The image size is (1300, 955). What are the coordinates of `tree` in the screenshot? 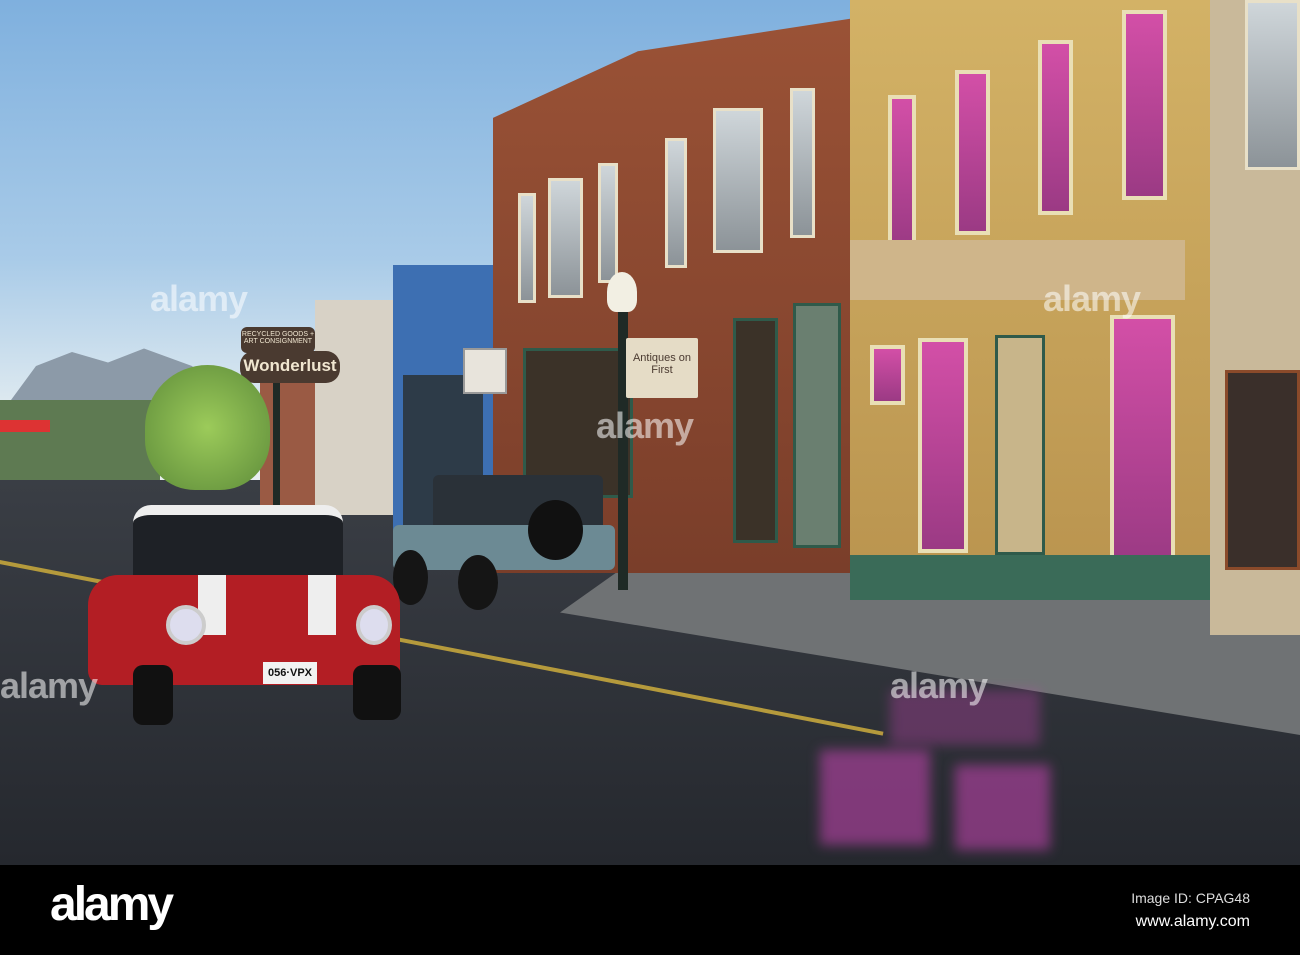 It's located at (207, 427).